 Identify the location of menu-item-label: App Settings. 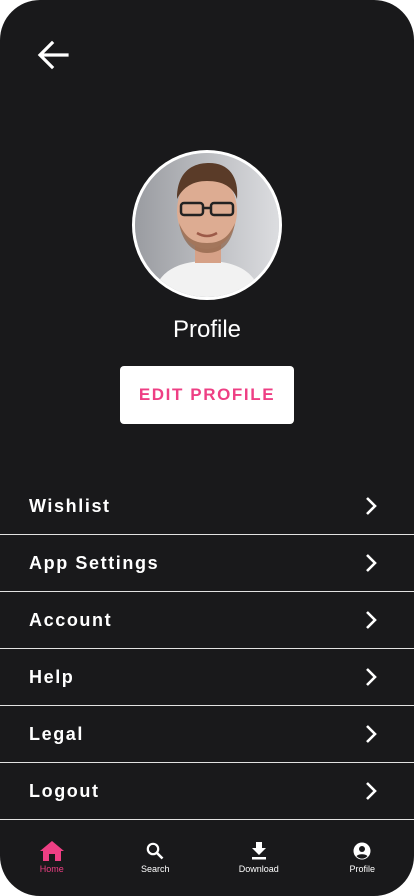
(94, 562).